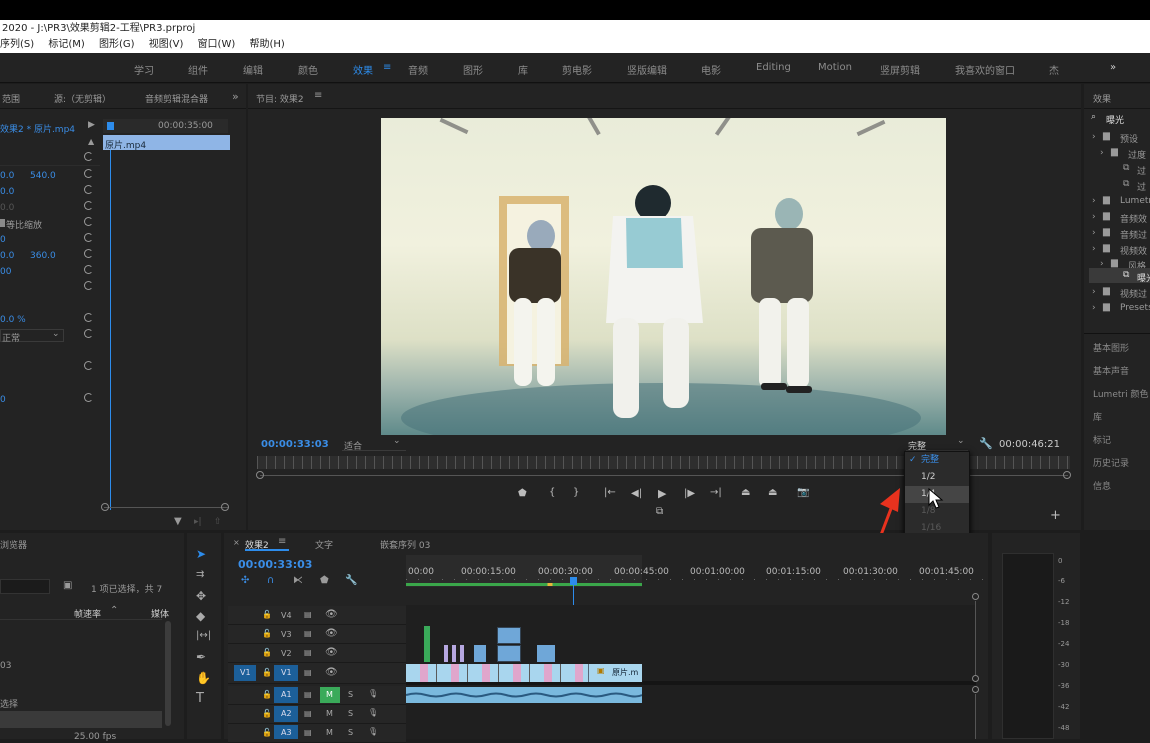  I want to click on tree-preset-1: 过, so click(1141, 170).